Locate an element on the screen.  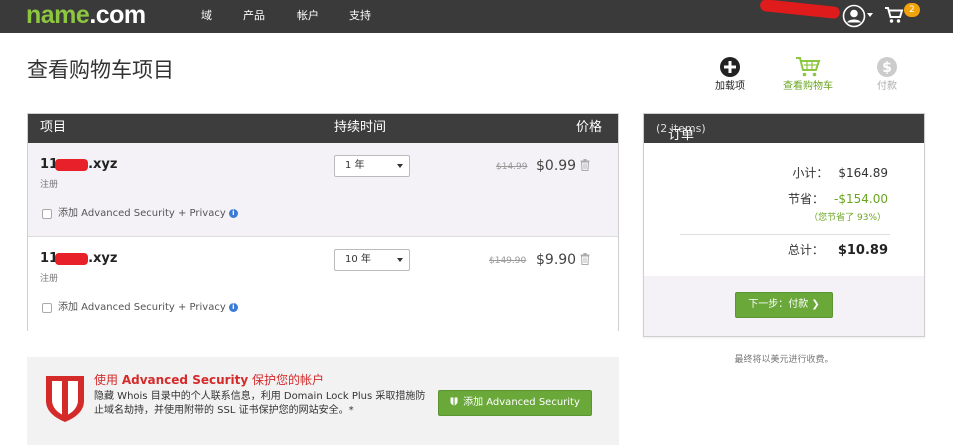
col-duration: 持续时间 is located at coordinates (360, 127).